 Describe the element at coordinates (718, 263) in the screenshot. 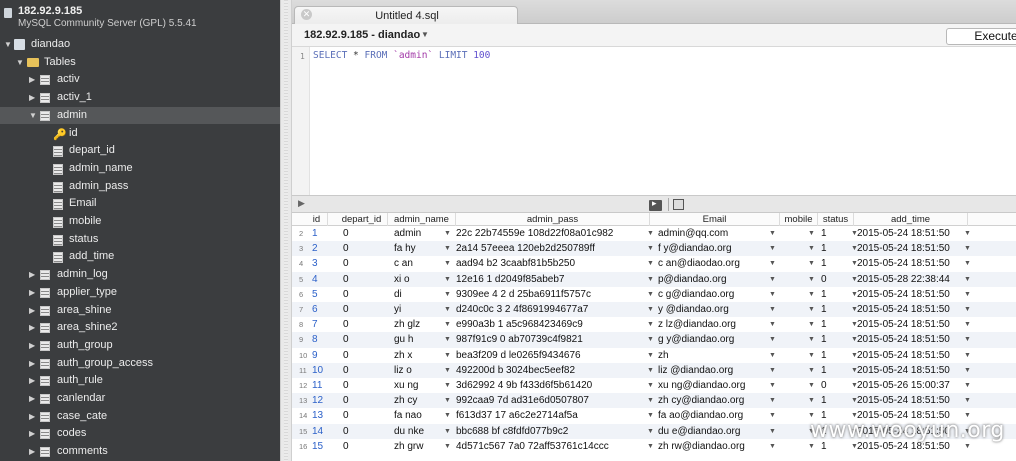

I see `cell-email: c an@diaodao.org` at that location.